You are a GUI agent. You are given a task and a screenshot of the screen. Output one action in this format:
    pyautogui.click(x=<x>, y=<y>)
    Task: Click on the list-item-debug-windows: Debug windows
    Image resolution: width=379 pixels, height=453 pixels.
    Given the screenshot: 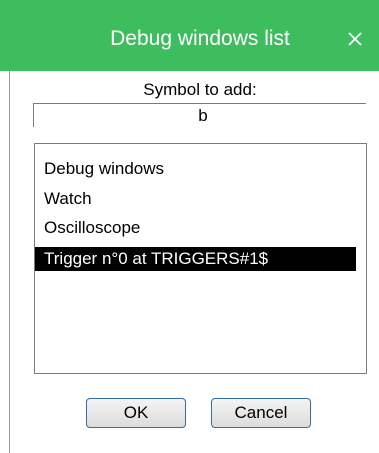 What is the action you would take?
    pyautogui.click(x=195, y=169)
    